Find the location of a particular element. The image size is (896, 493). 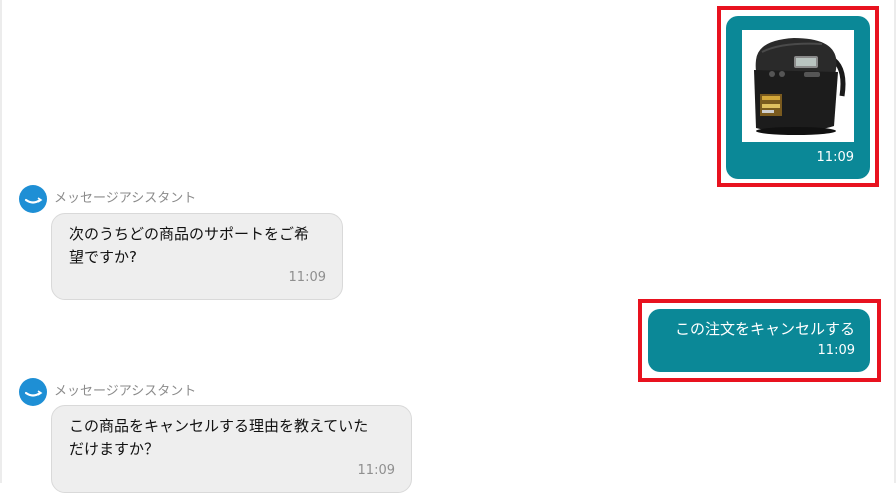

message-text: 次のうちどの商品のサポートをご希 望ですか? is located at coordinates (189, 246).